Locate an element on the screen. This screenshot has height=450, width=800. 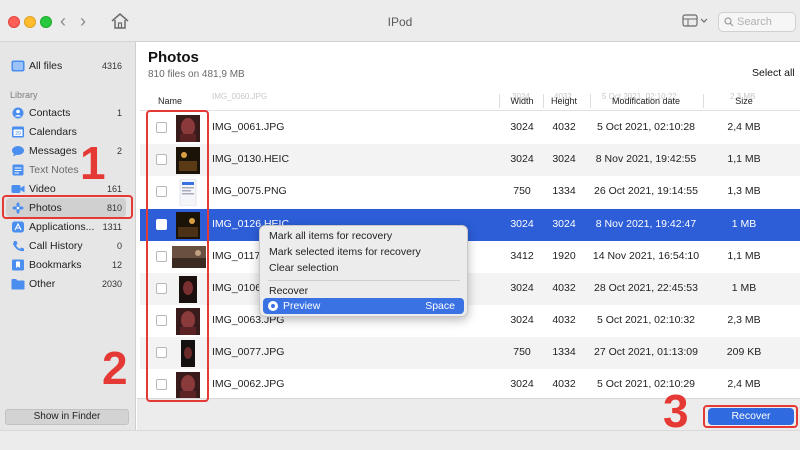
sidebar-item-call-history: Call History 0 is located at coordinates (66, 245).